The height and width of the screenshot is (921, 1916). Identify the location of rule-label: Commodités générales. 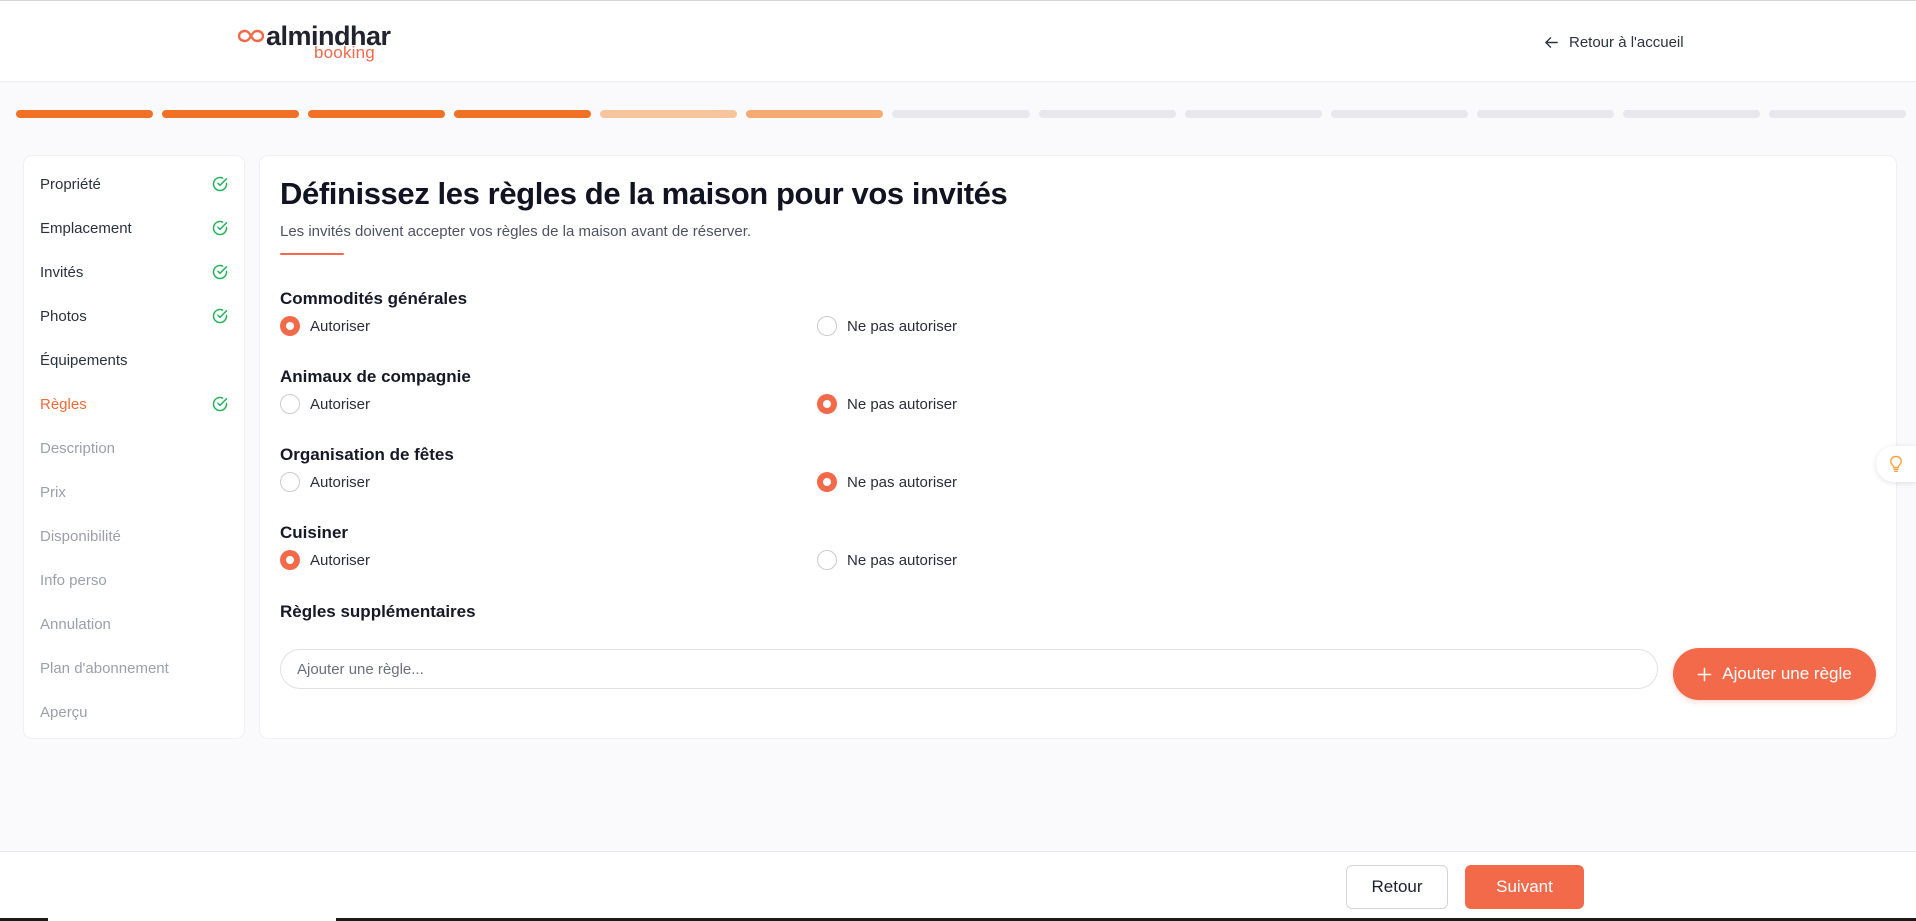
(374, 298).